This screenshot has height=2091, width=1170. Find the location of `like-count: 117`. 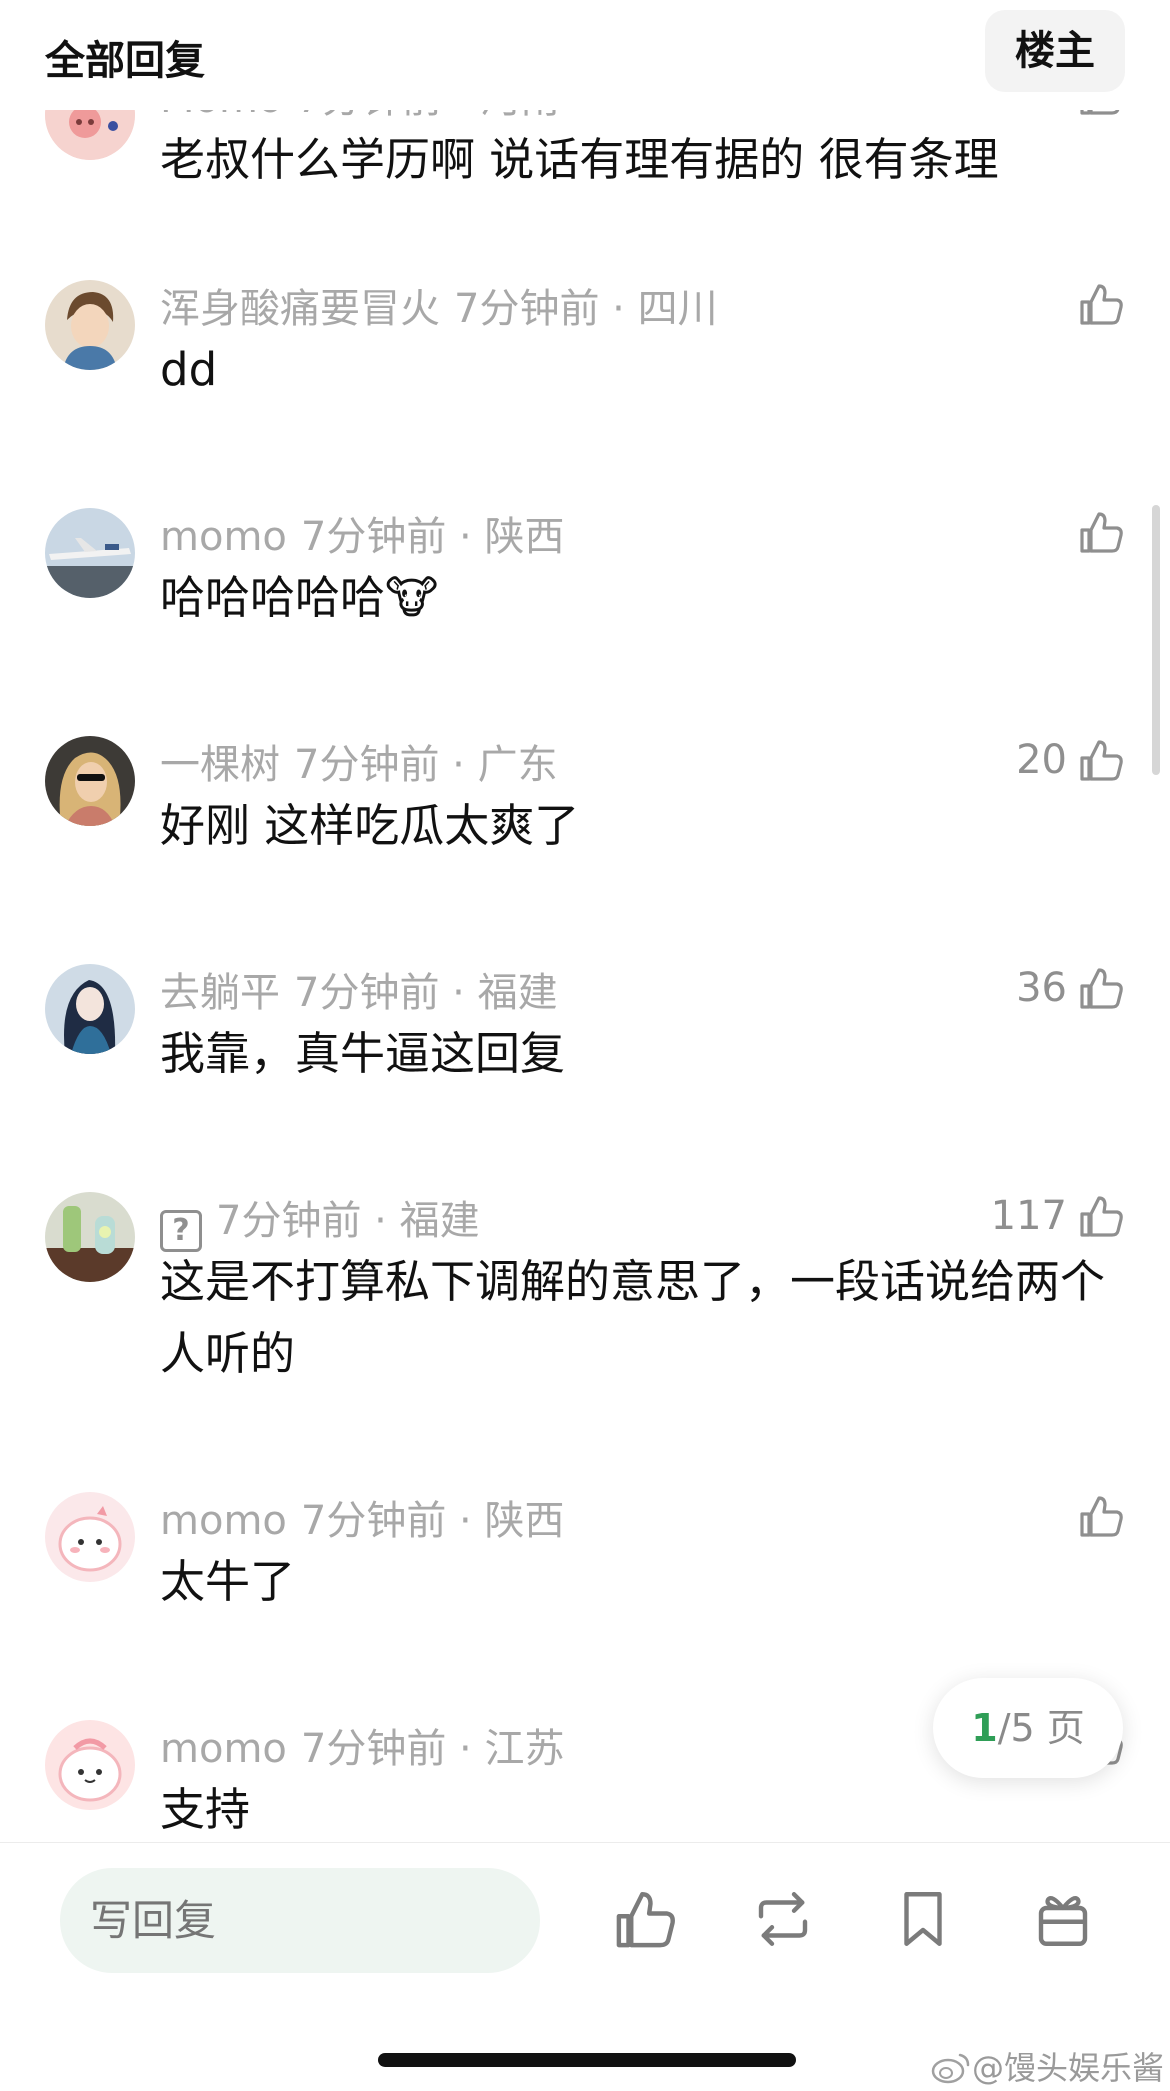

like-count: 117 is located at coordinates (1028, 1216).